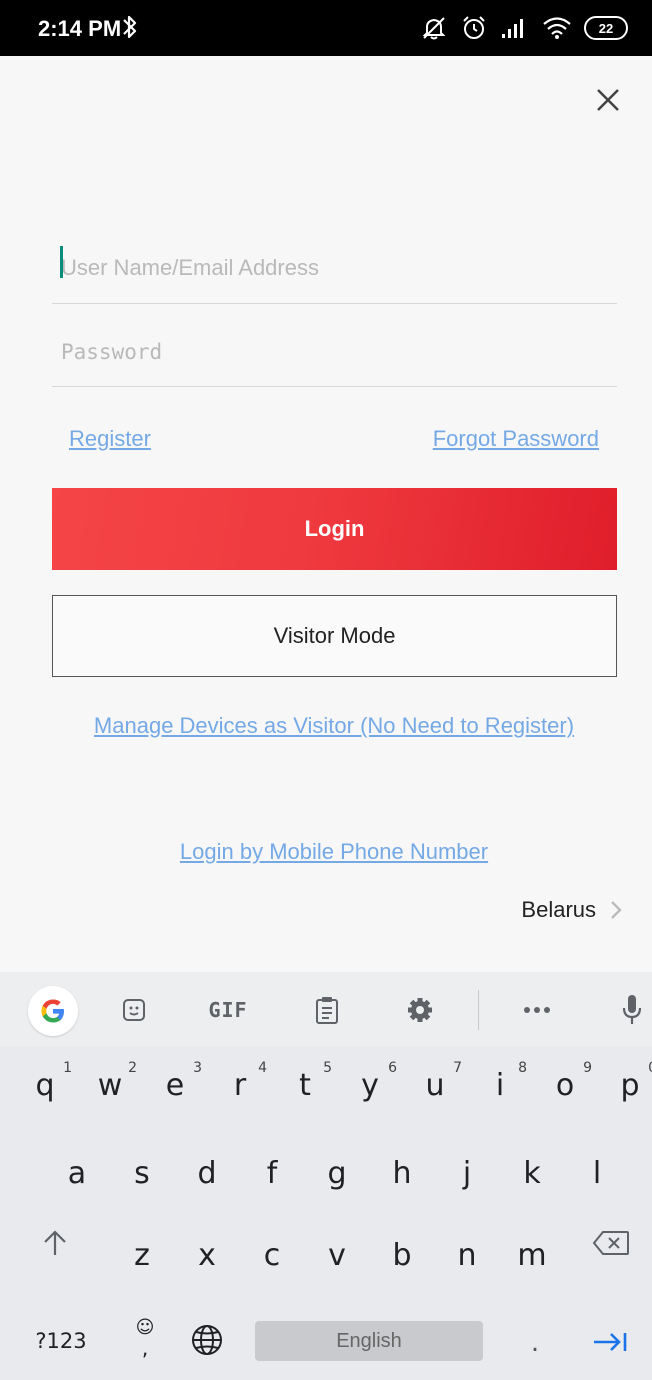  Describe the element at coordinates (134, 1010) in the screenshot. I see `sticker-icon` at that location.